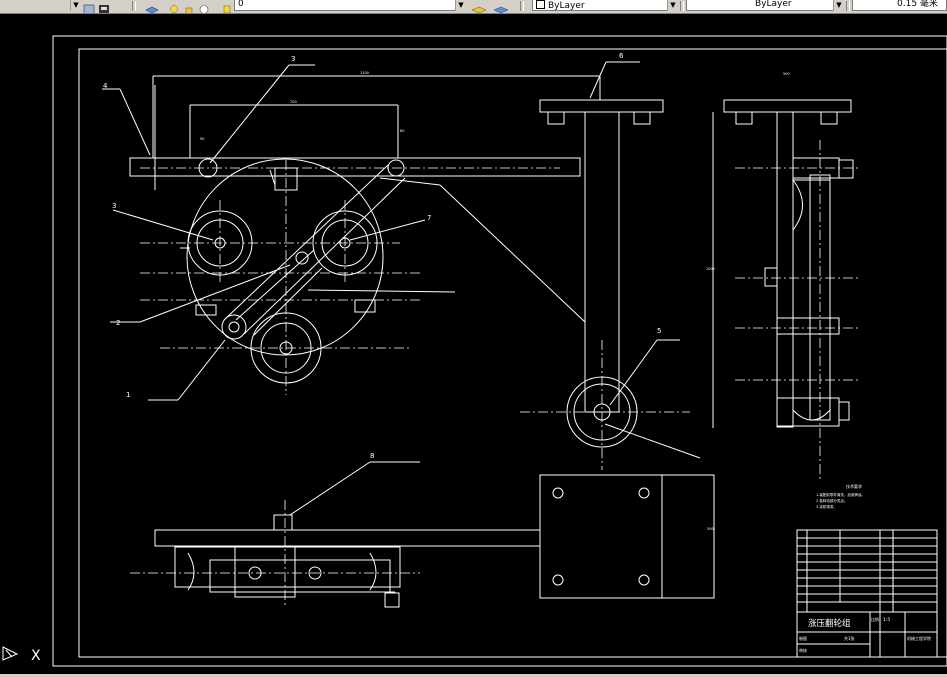 This screenshot has width=947, height=677. Describe the element at coordinates (434, 541) in the screenshot. I see `bottom-plan-view` at that location.